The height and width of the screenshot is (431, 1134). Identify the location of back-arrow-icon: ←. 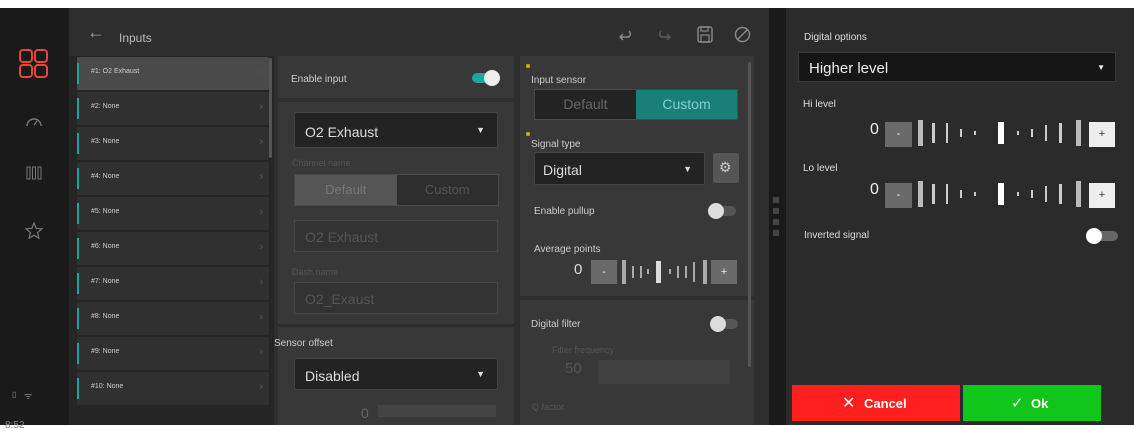
(96, 32).